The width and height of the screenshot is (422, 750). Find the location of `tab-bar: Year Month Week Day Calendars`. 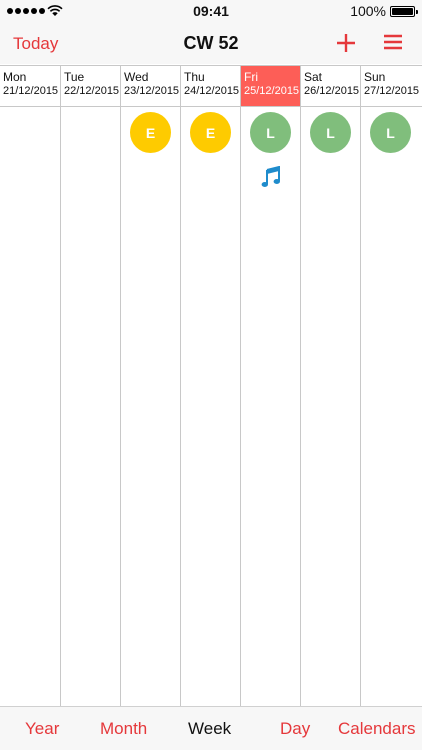

tab-bar: Year Month Week Day Calendars is located at coordinates (211, 728).